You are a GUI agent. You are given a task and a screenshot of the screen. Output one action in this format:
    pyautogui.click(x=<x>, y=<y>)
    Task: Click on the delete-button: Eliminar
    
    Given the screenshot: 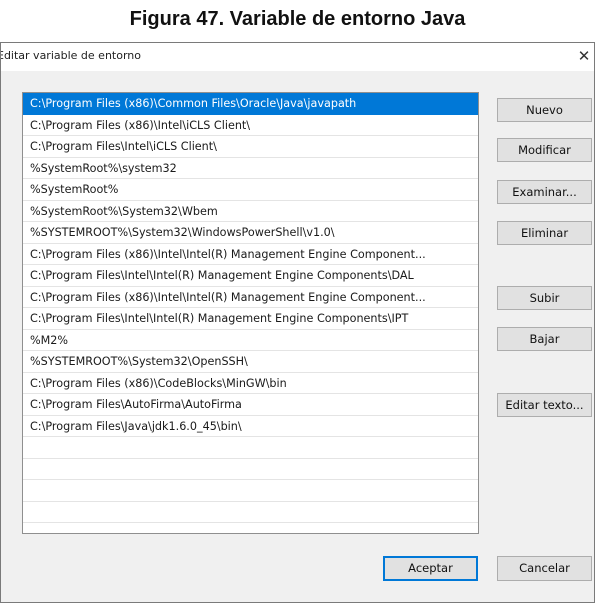 What is the action you would take?
    pyautogui.click(x=544, y=233)
    